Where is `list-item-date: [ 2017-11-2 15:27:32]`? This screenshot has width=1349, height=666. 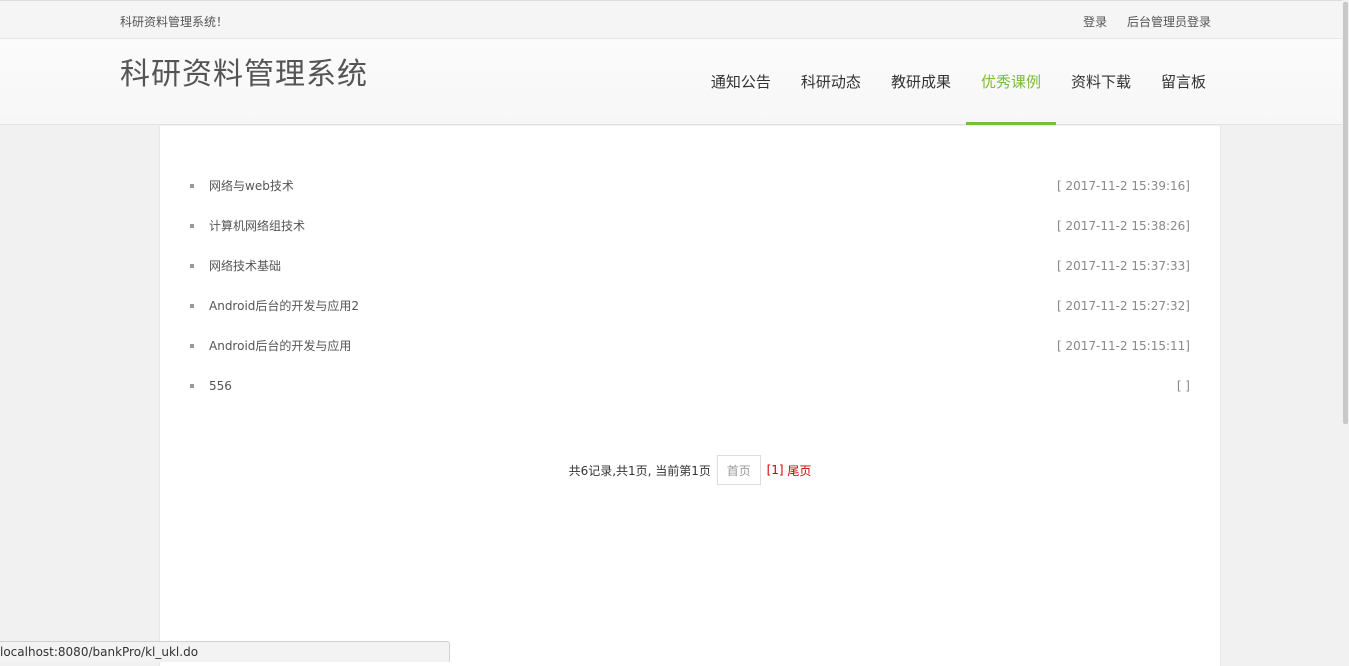
list-item-date: [ 2017-11-2 15:27:32] is located at coordinates (1123, 306).